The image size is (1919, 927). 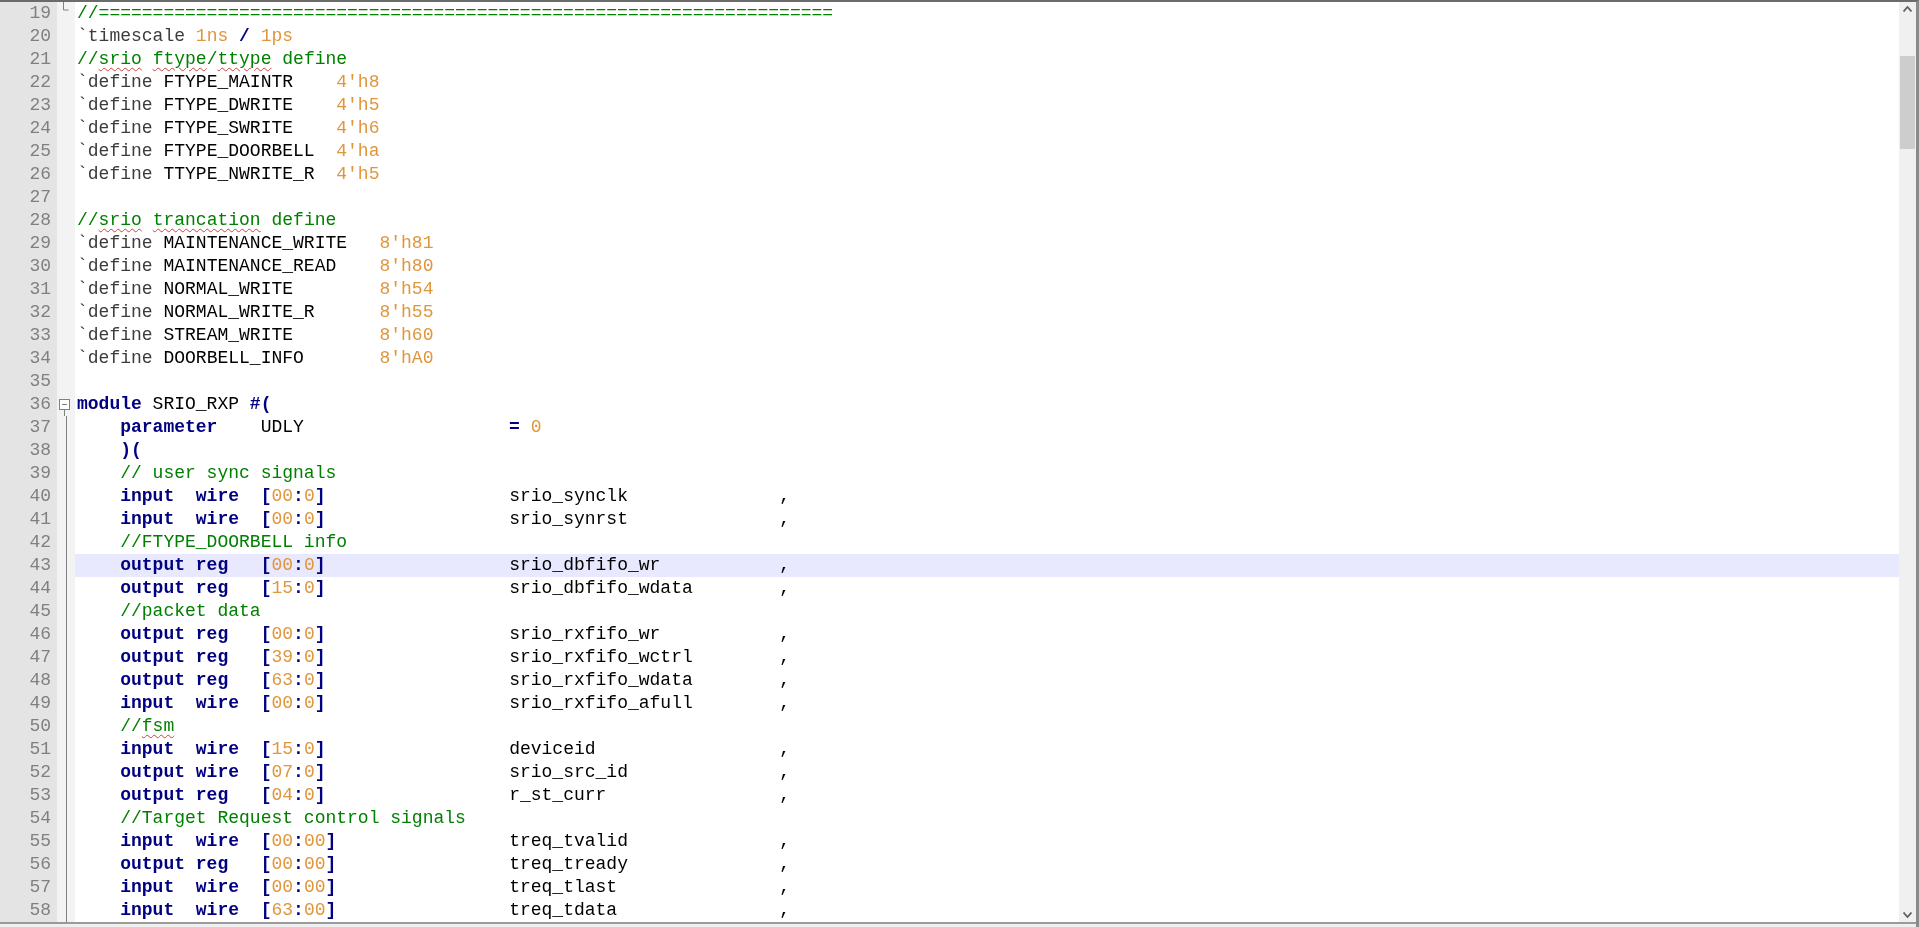 I want to click on scroll-up-icon, so click(x=1907, y=9).